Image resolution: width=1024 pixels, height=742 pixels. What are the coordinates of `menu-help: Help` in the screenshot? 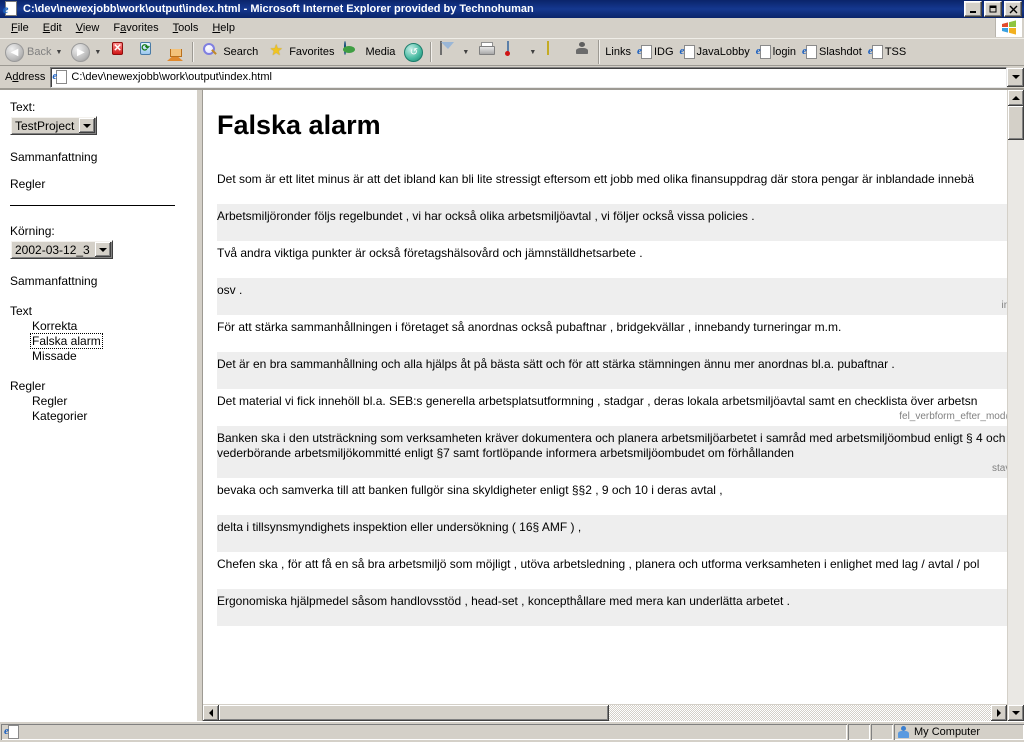 It's located at (223, 28).